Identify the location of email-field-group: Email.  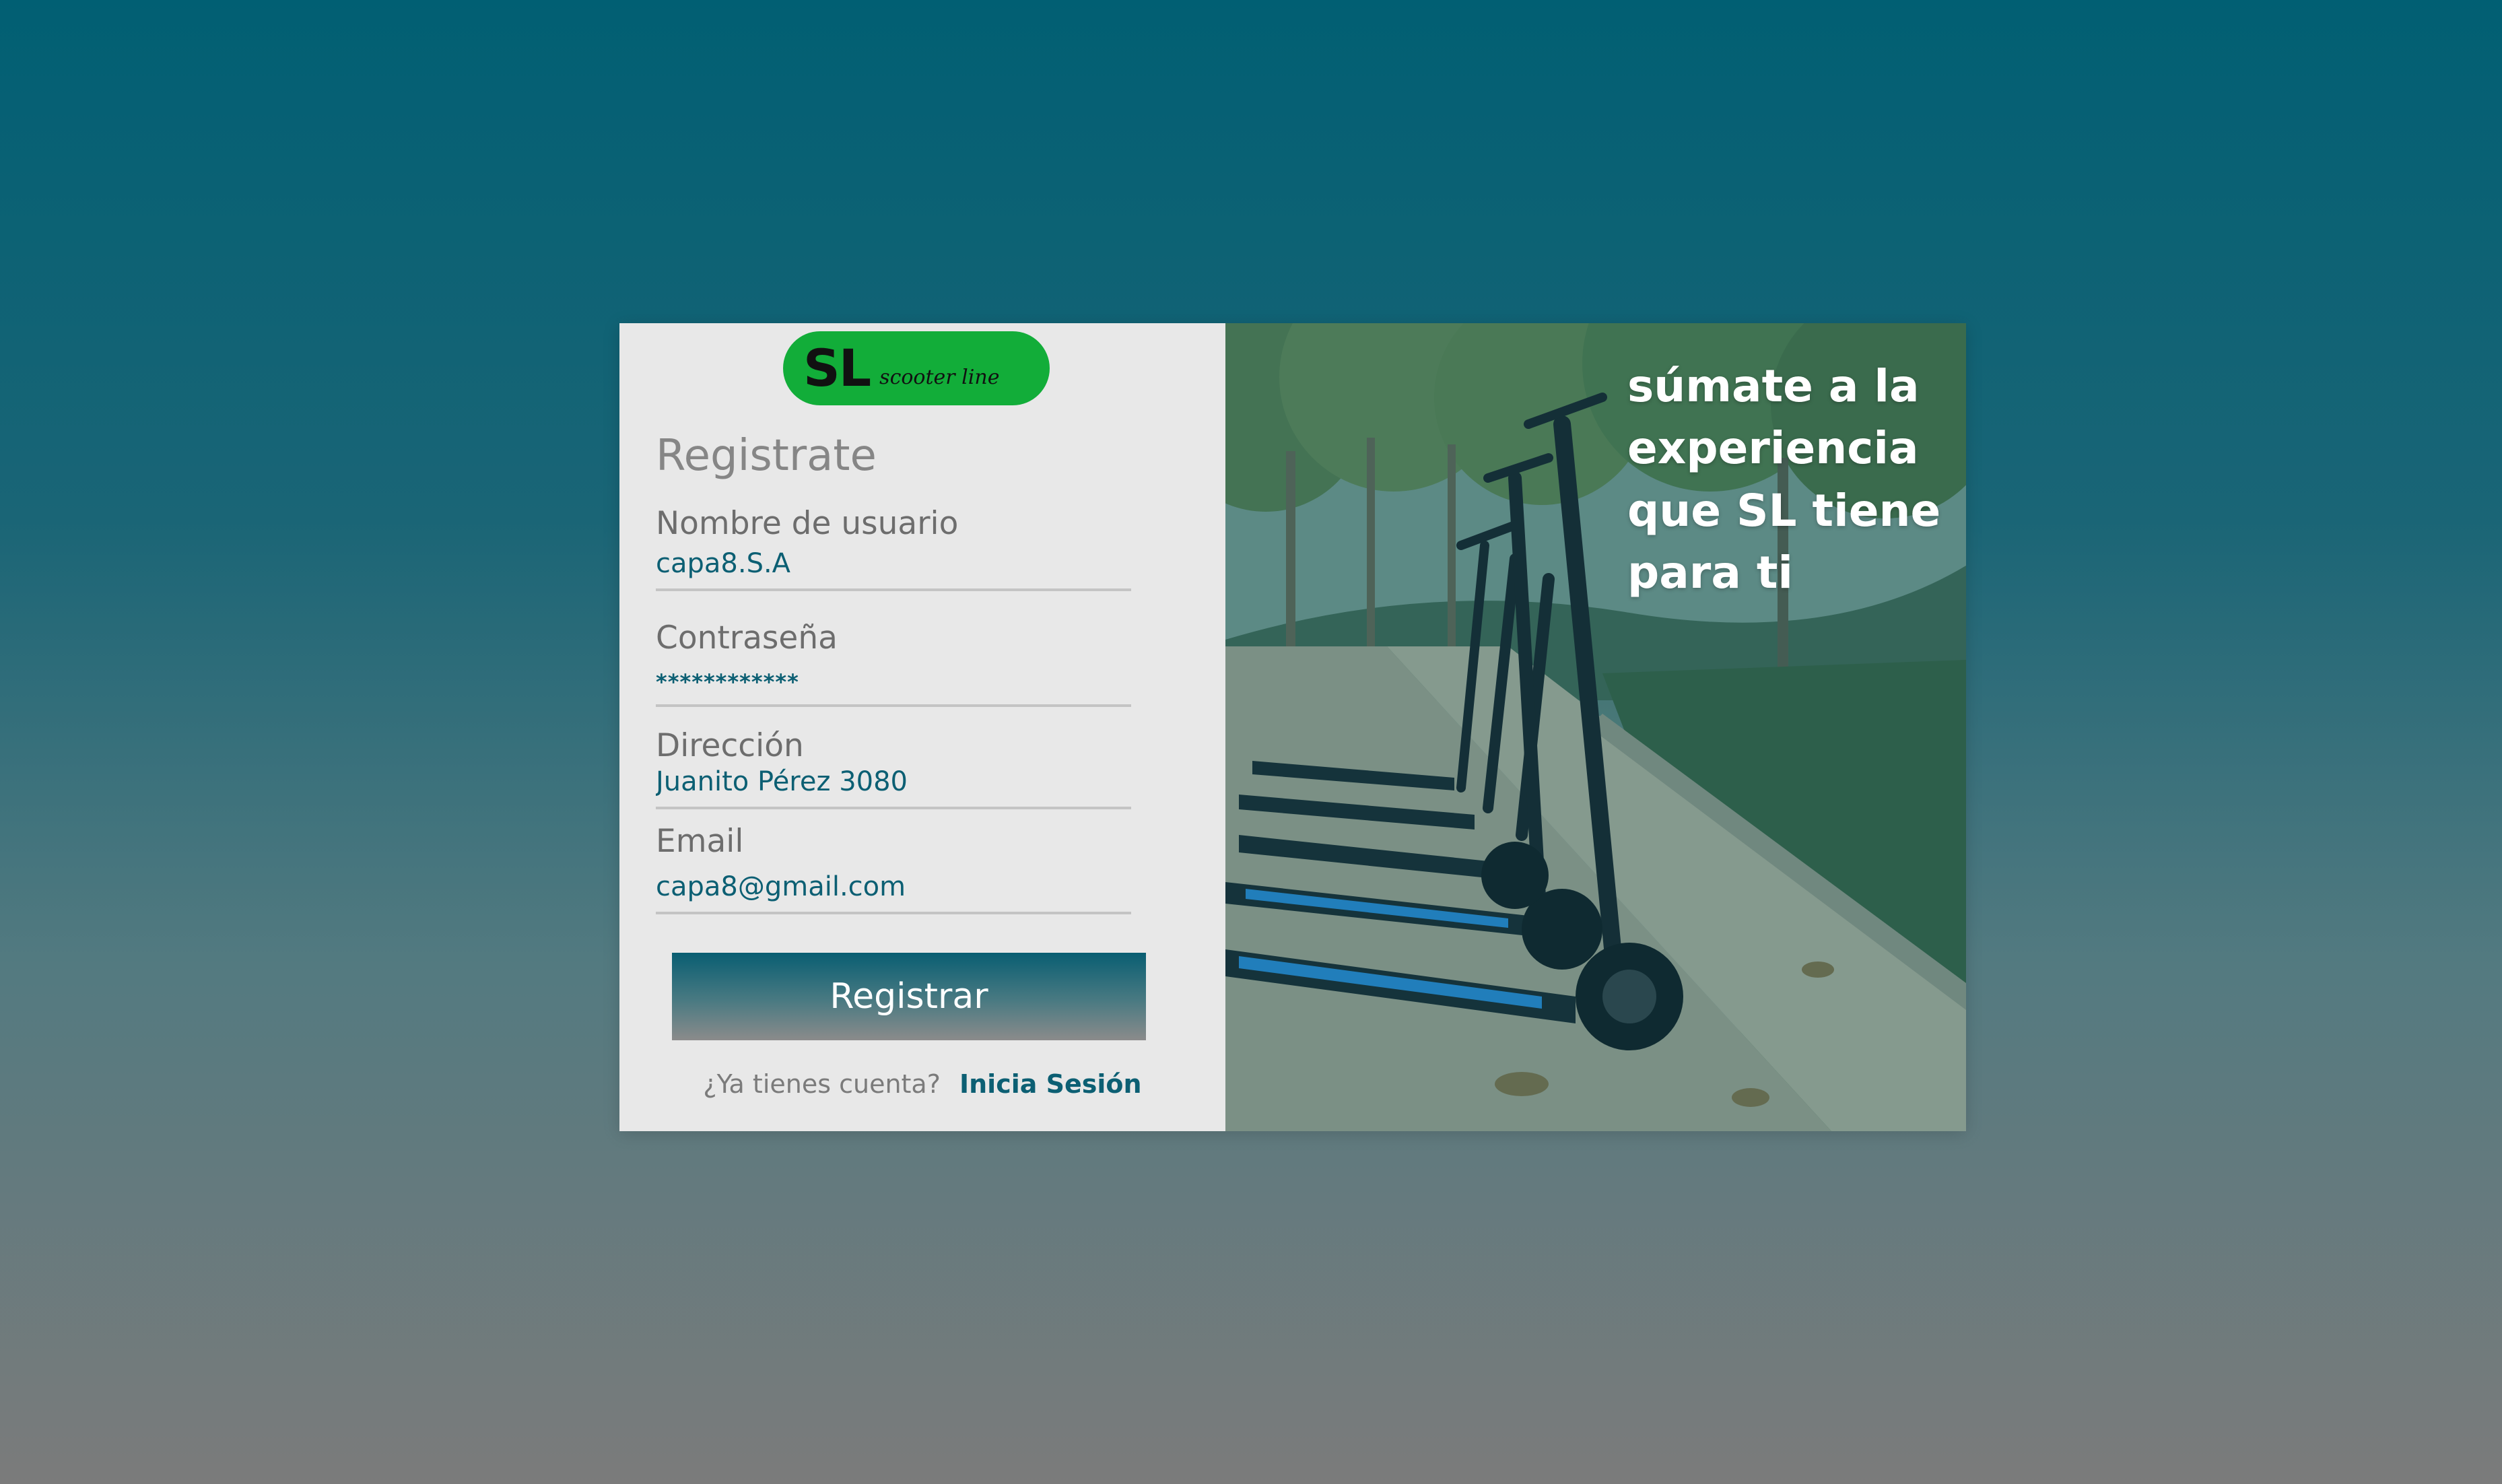
(893, 869).